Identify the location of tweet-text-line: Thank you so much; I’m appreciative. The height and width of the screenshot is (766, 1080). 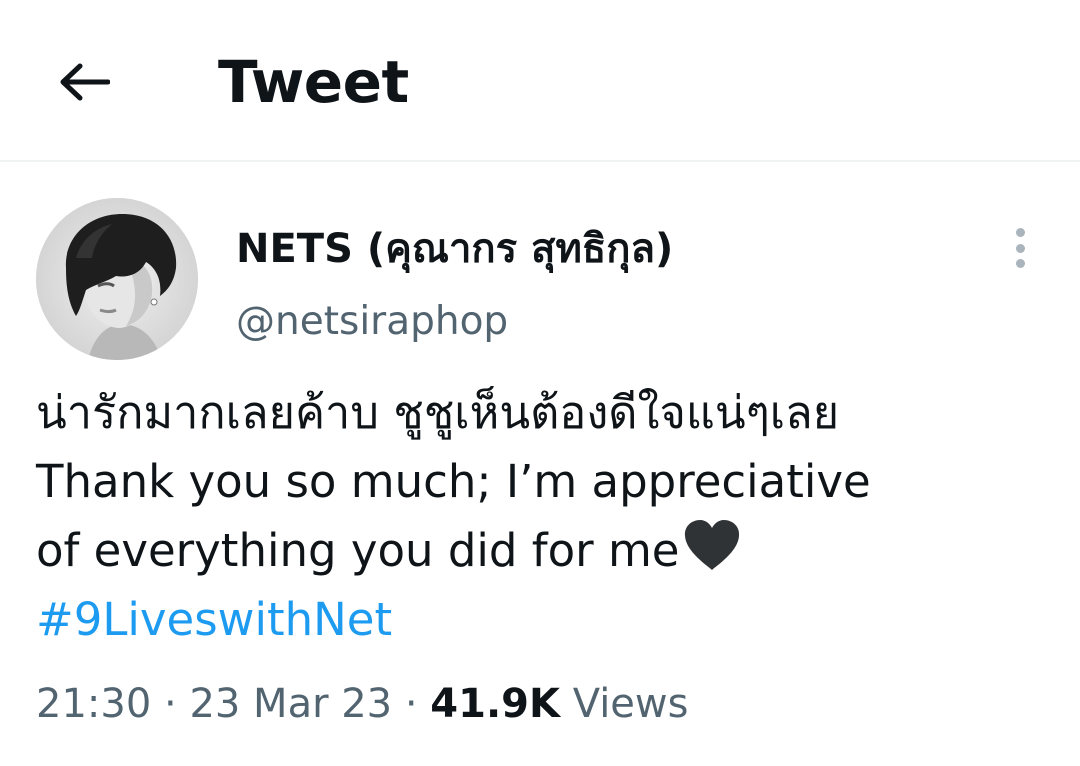
(453, 481).